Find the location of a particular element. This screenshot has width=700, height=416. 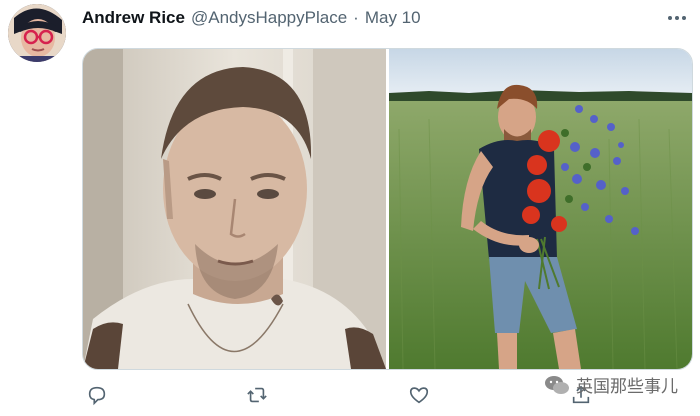

like-button is located at coordinates (419, 395).